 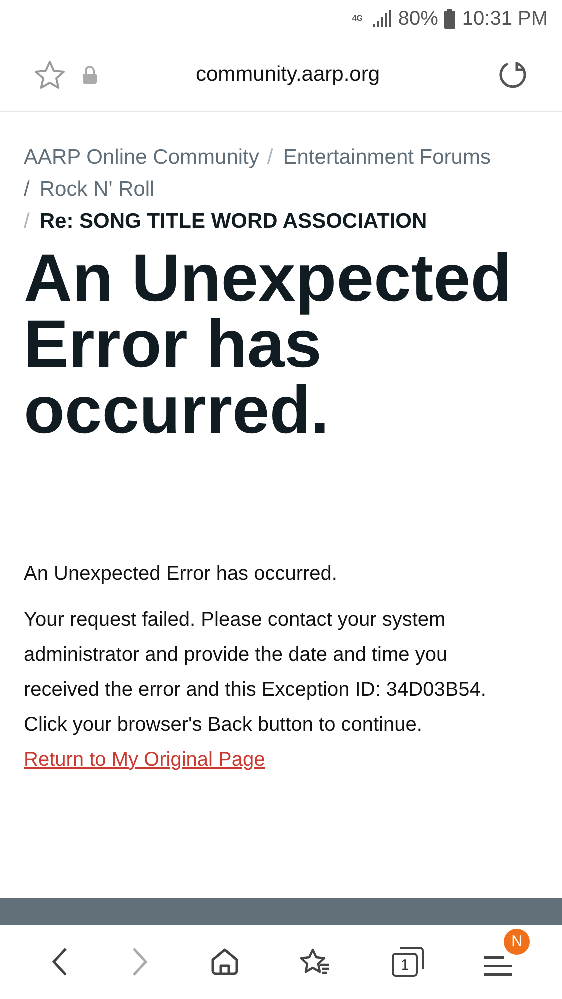 What do you see at coordinates (288, 74) in the screenshot?
I see `url-text: community.aarp.org` at bounding box center [288, 74].